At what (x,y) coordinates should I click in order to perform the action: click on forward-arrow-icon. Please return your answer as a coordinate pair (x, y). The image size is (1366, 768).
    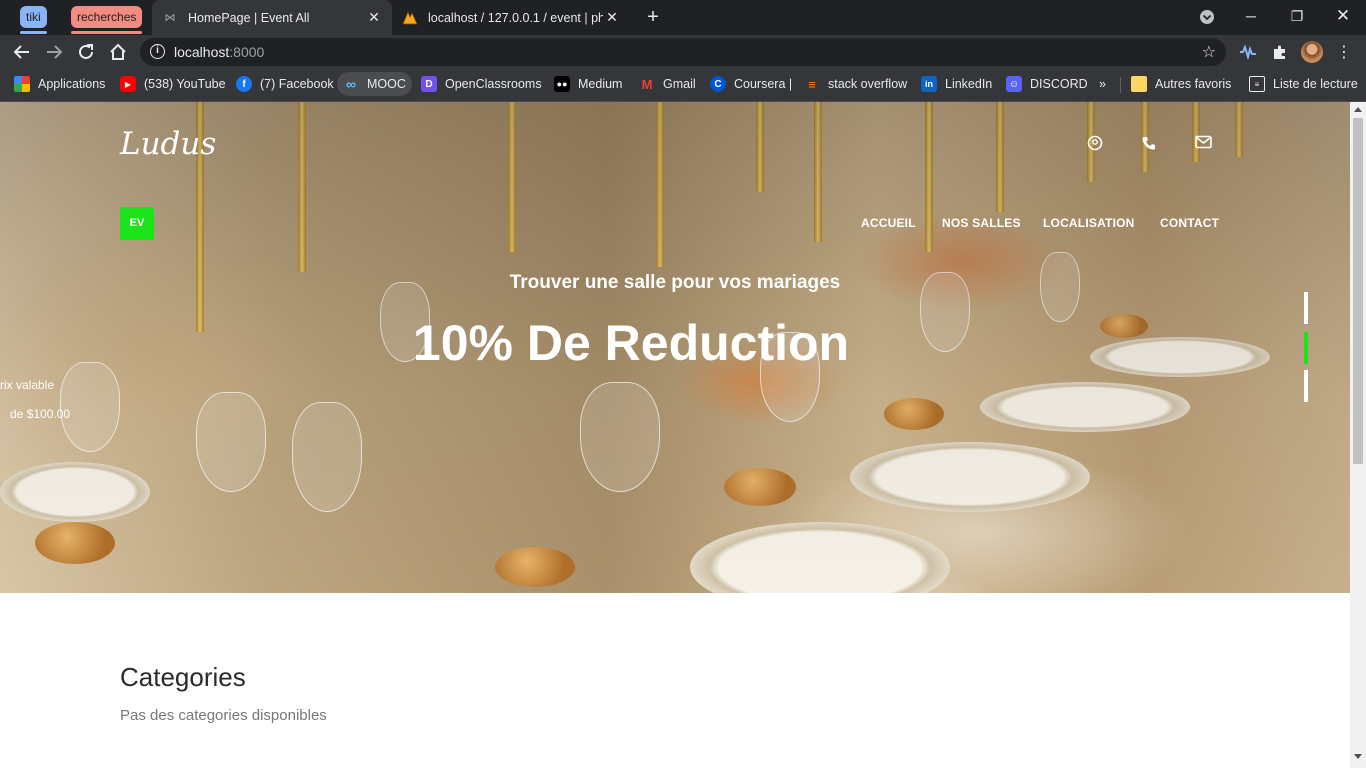
    Looking at the image, I should click on (55, 52).